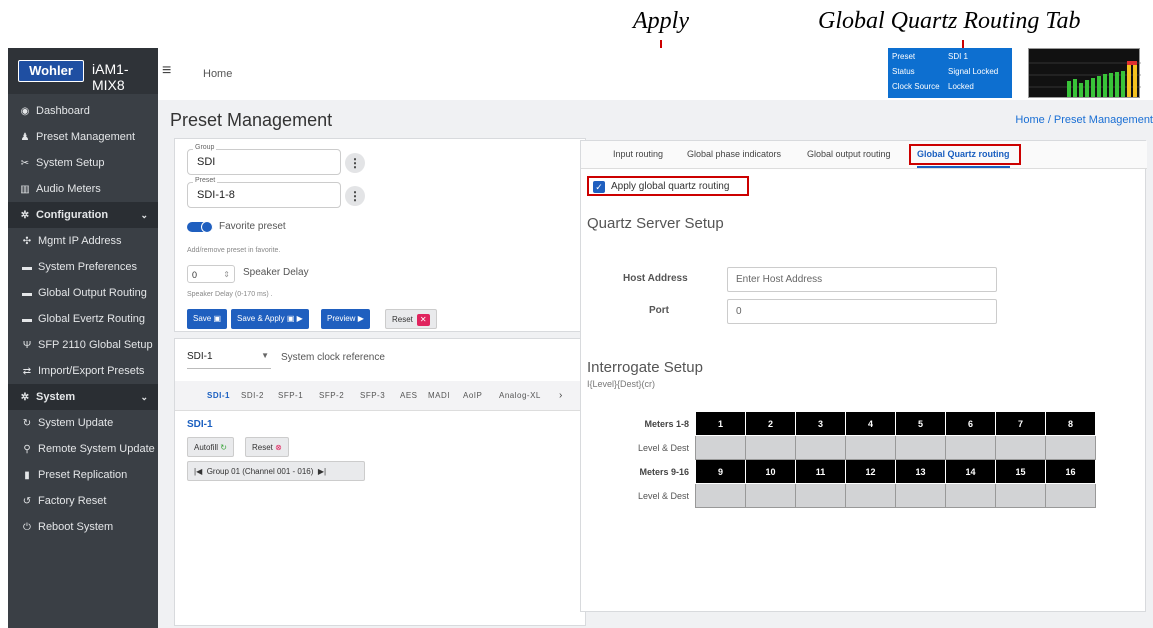 This screenshot has width=1153, height=628. What do you see at coordinates (355, 163) in the screenshot?
I see `group-more-icon: ⋮` at bounding box center [355, 163].